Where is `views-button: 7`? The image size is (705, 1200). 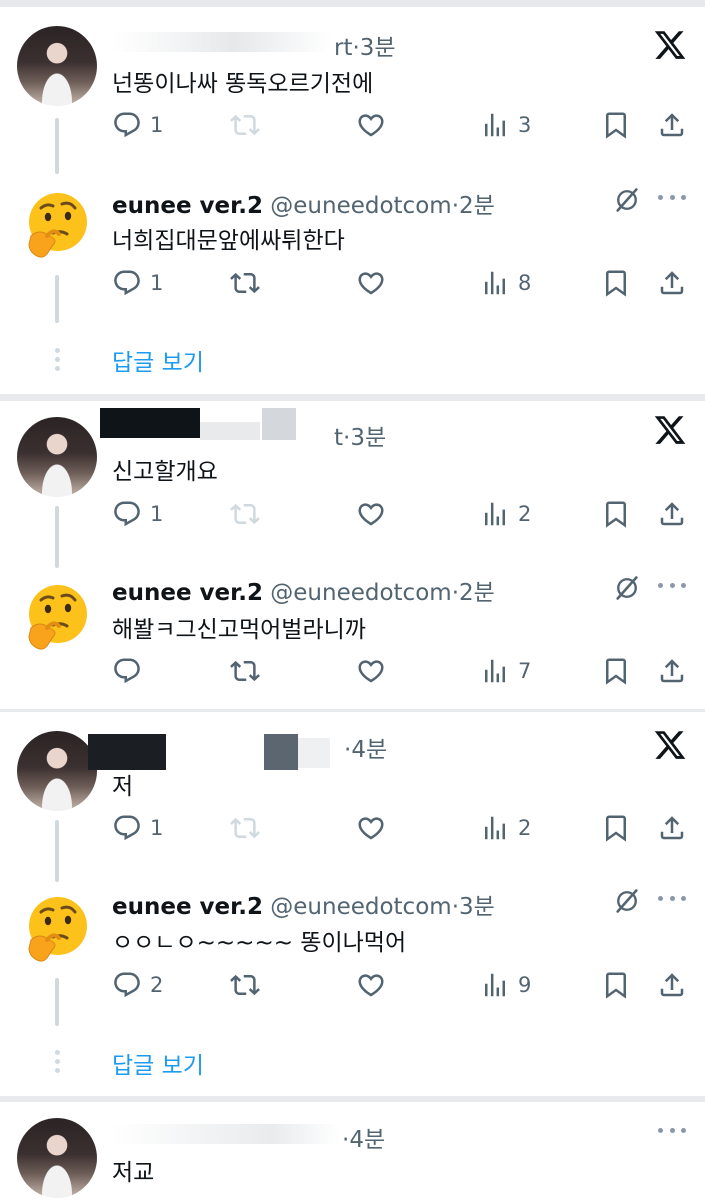 views-button: 7 is located at coordinates (505, 671).